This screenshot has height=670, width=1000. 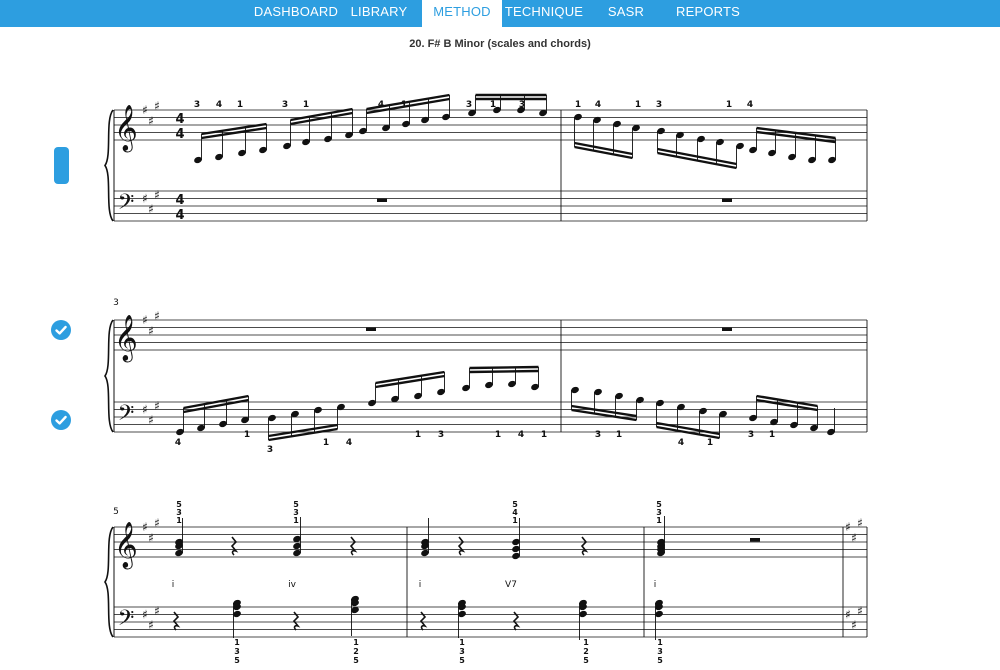 What do you see at coordinates (511, 585) in the screenshot?
I see `chord-symbol: V7` at bounding box center [511, 585].